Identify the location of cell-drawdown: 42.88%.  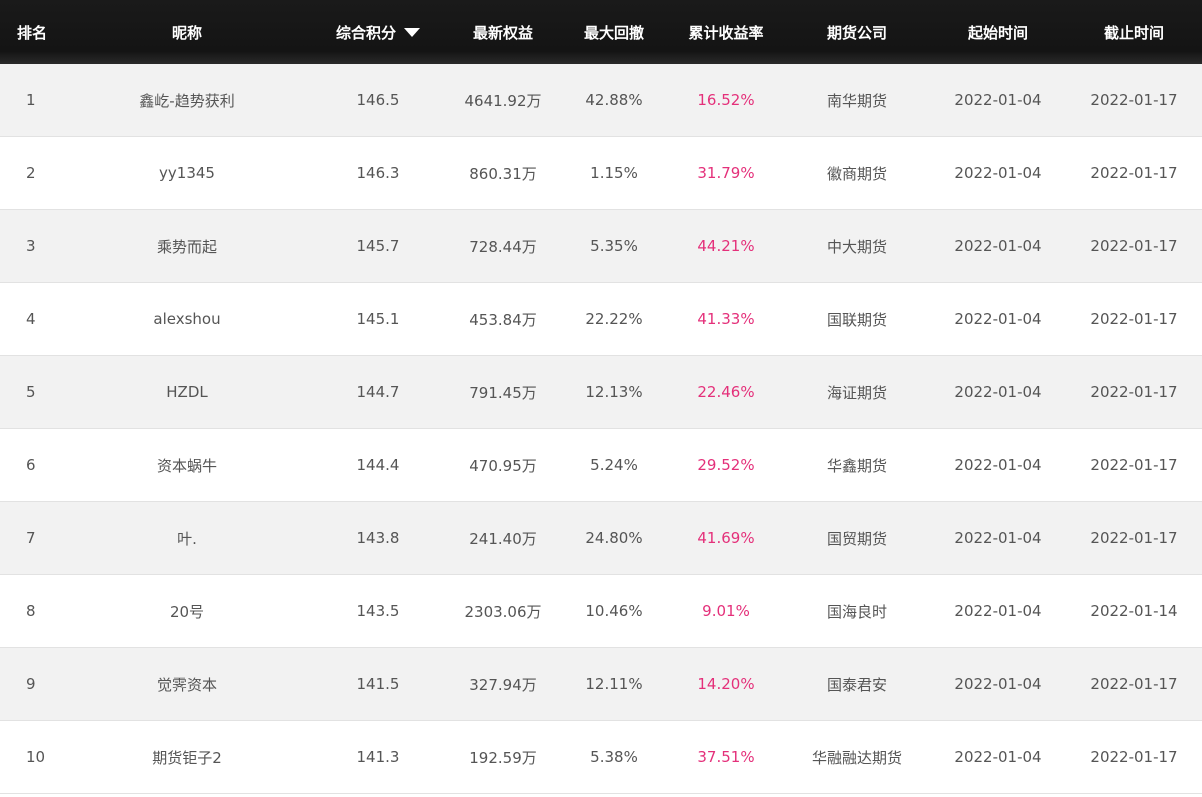
(614, 100).